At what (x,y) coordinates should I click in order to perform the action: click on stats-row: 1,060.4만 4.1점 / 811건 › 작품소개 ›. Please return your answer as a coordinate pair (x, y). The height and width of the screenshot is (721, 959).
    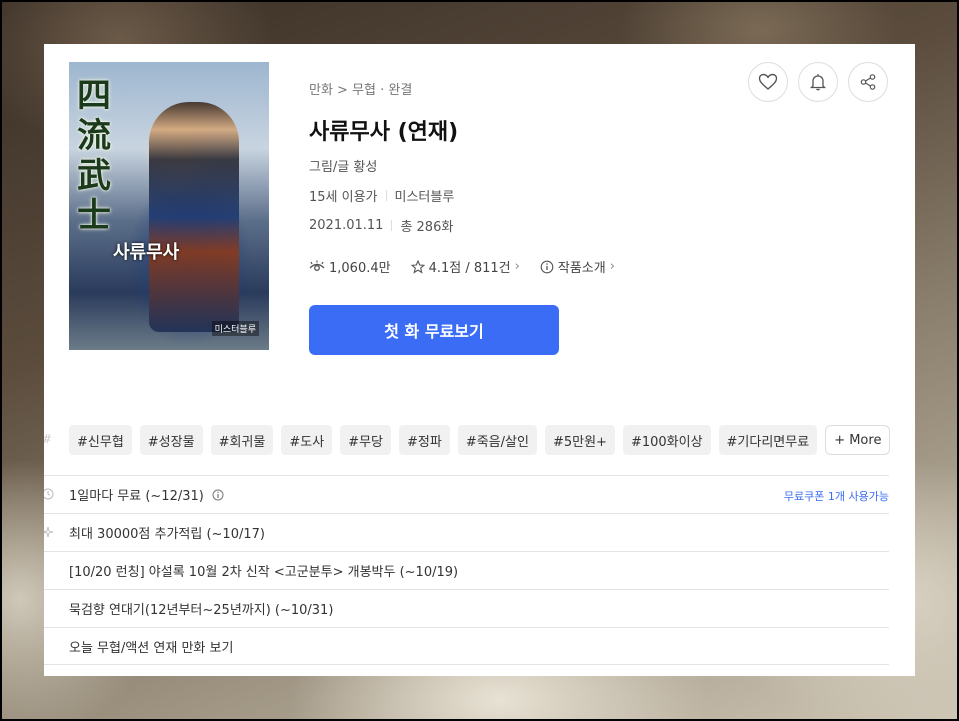
    Looking at the image, I should click on (462, 266).